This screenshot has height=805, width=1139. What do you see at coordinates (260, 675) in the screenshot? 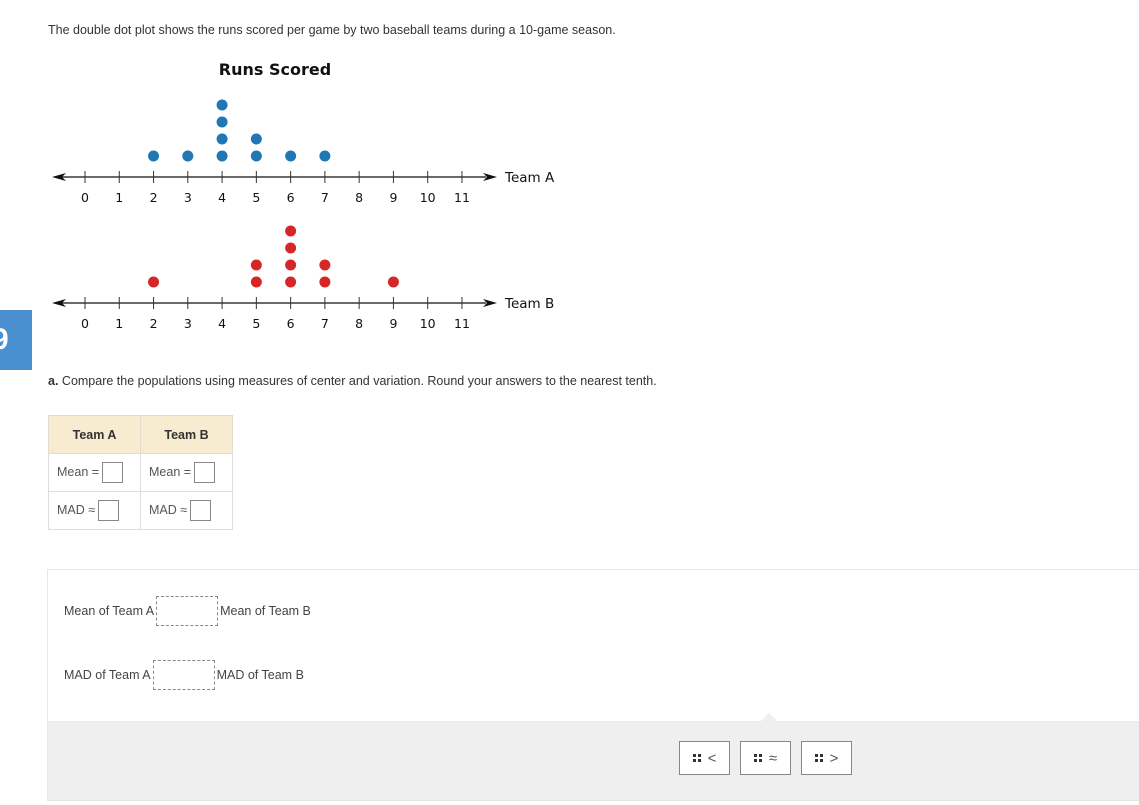
I see `mad-team-b-label: MAD of Team B` at bounding box center [260, 675].